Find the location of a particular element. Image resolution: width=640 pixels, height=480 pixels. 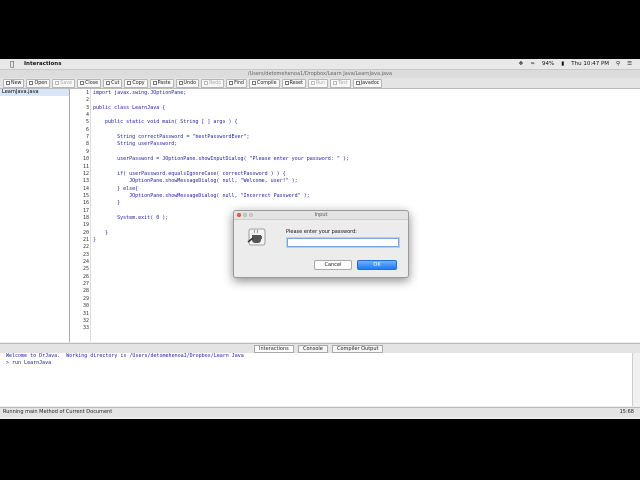

toolbar-button-test: Test is located at coordinates (340, 83).